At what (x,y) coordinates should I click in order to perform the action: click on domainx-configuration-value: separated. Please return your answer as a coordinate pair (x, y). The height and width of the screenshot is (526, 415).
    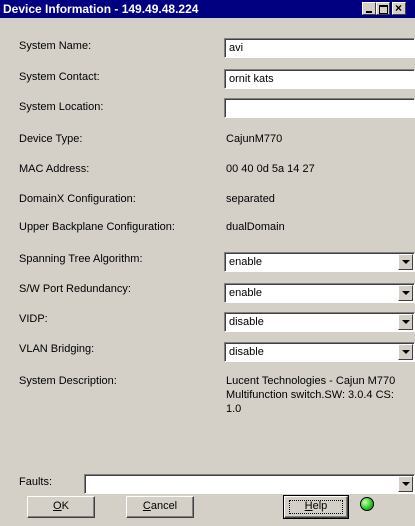
    Looking at the image, I should click on (250, 199).